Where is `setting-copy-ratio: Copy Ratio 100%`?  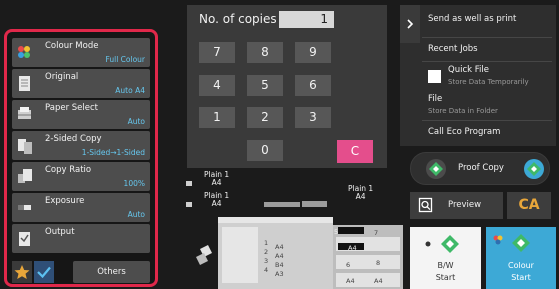 setting-copy-ratio: Copy Ratio 100% is located at coordinates (81, 176).